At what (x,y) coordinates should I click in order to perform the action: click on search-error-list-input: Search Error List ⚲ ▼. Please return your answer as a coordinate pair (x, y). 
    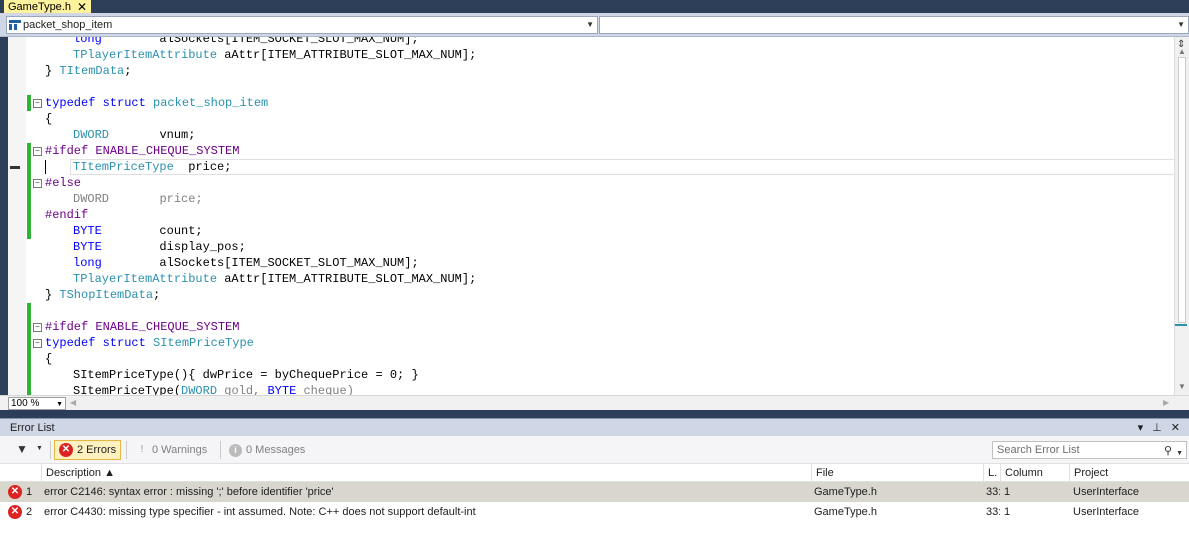
    Looking at the image, I should click on (1089, 450).